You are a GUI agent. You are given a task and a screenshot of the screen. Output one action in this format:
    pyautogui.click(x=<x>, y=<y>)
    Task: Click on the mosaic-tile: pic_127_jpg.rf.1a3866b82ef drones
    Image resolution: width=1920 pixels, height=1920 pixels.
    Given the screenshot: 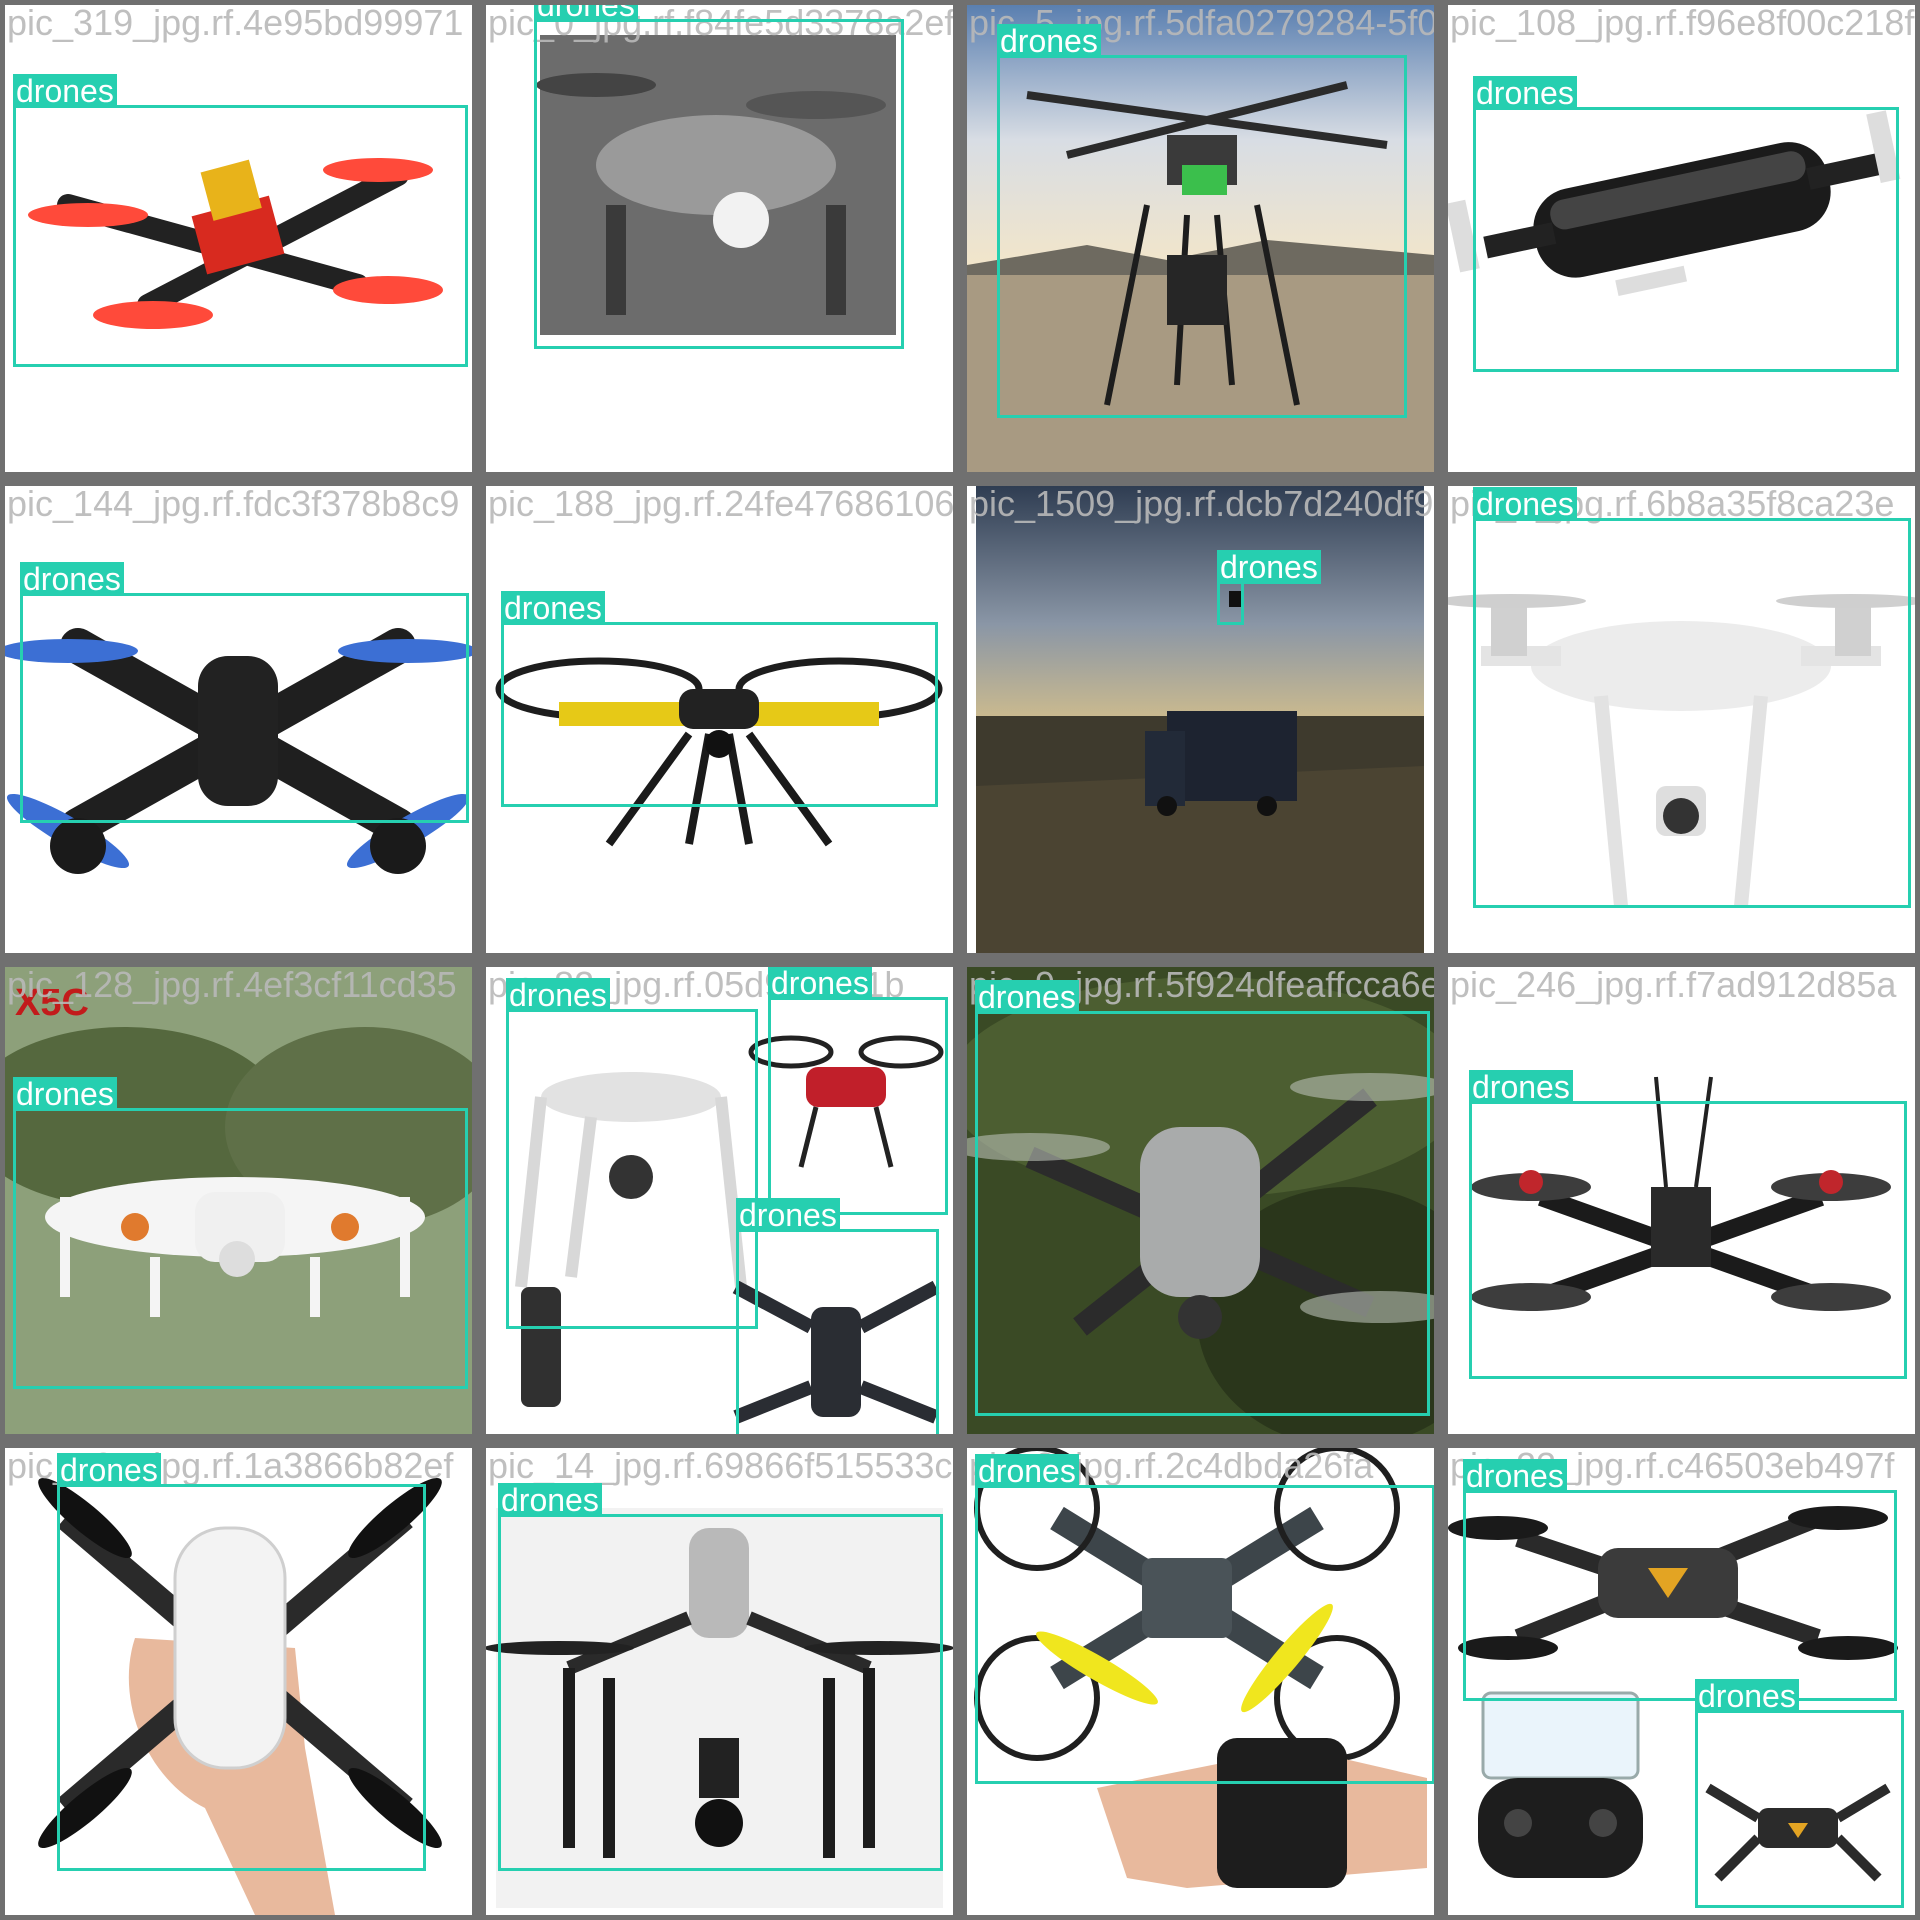 What is the action you would take?
    pyautogui.click(x=238, y=1681)
    